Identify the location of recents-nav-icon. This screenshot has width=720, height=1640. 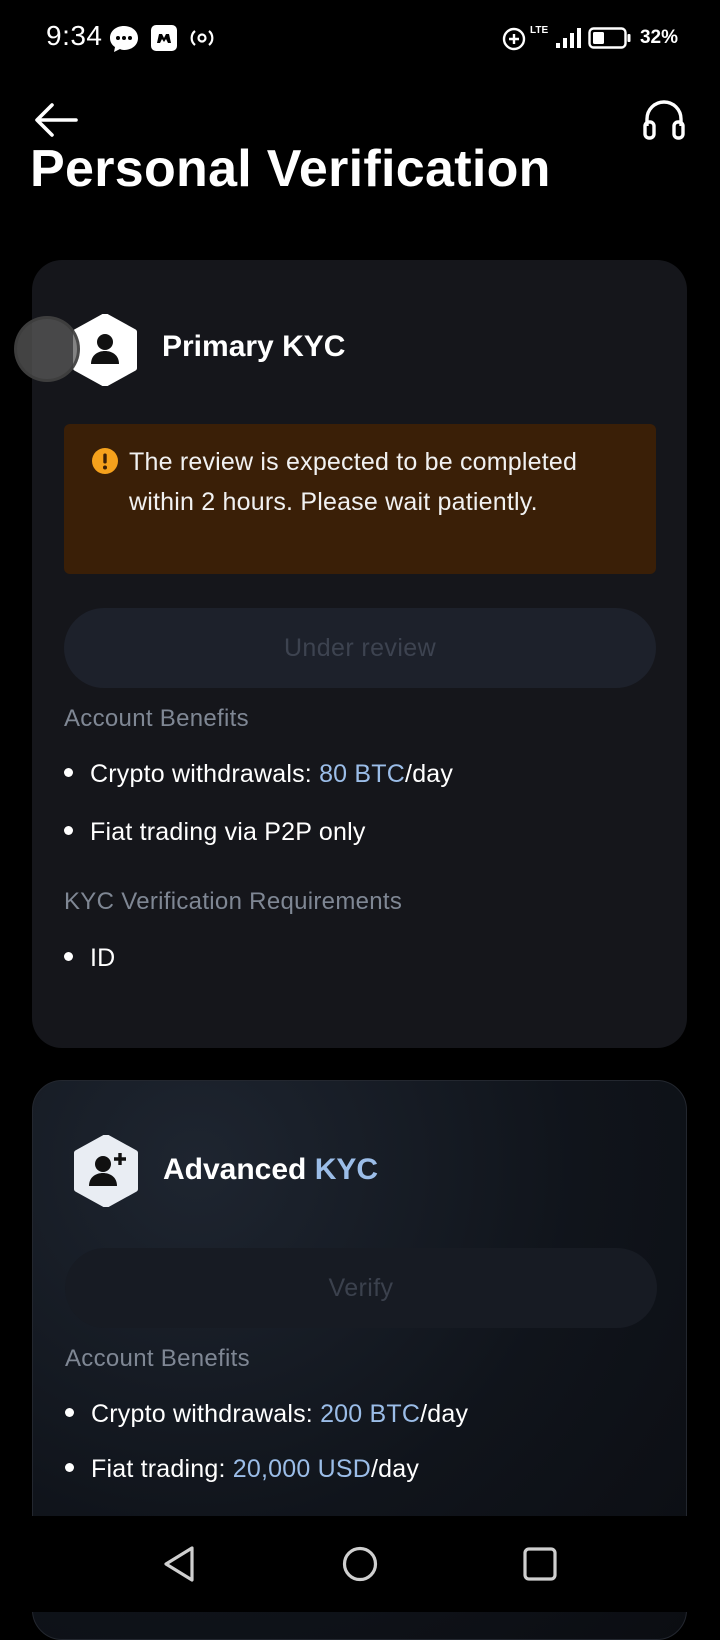
(540, 1564).